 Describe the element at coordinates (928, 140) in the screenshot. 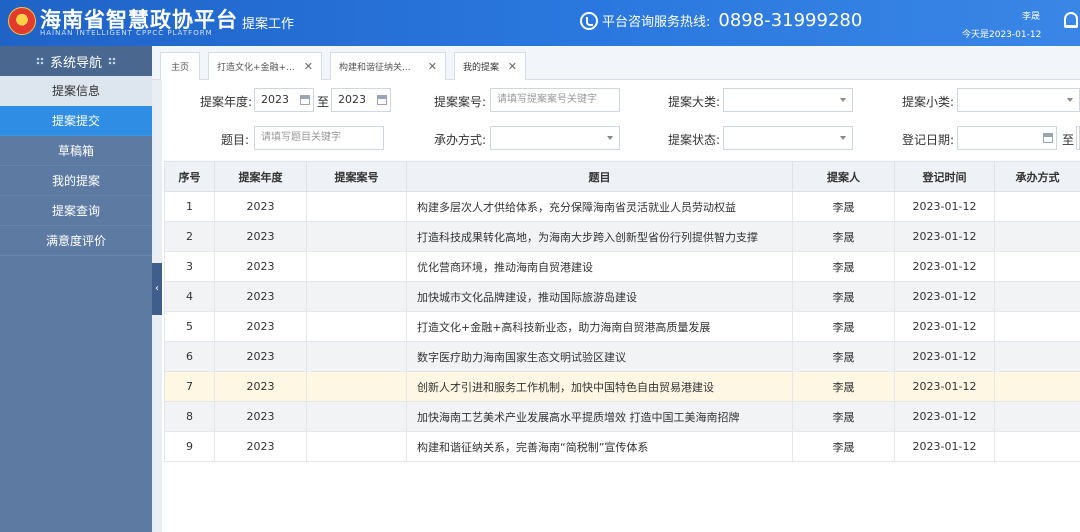

I see `register-date-label: 登记日期:` at that location.